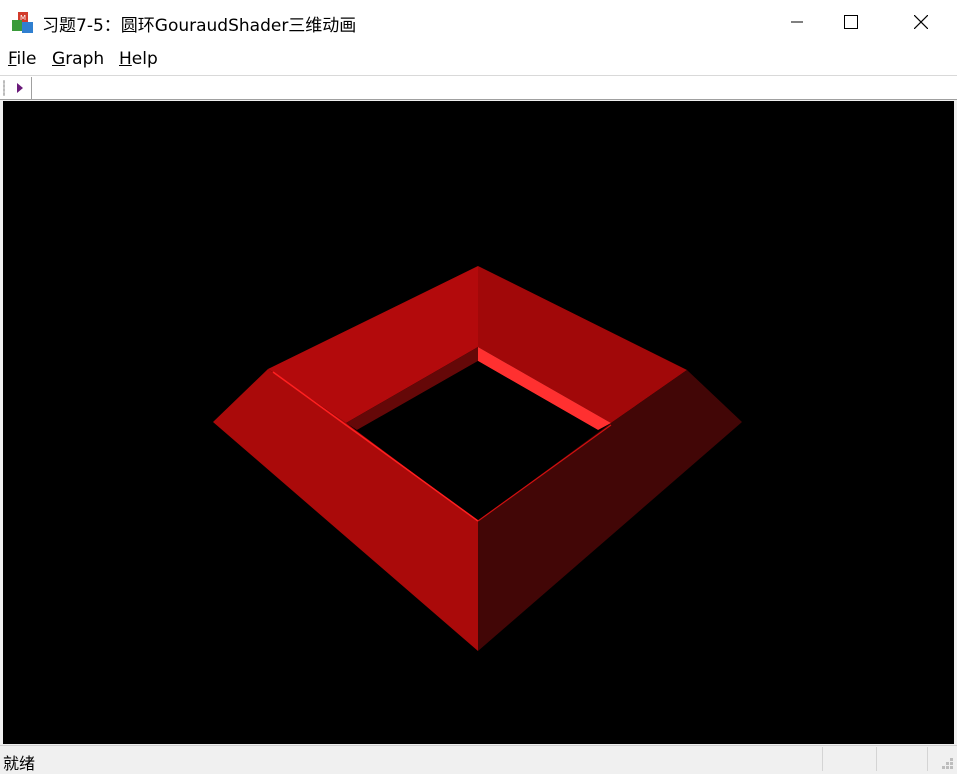 This screenshot has height=774, width=957. What do you see at coordinates (23, 18) in the screenshot?
I see `svg-text: M` at bounding box center [23, 18].